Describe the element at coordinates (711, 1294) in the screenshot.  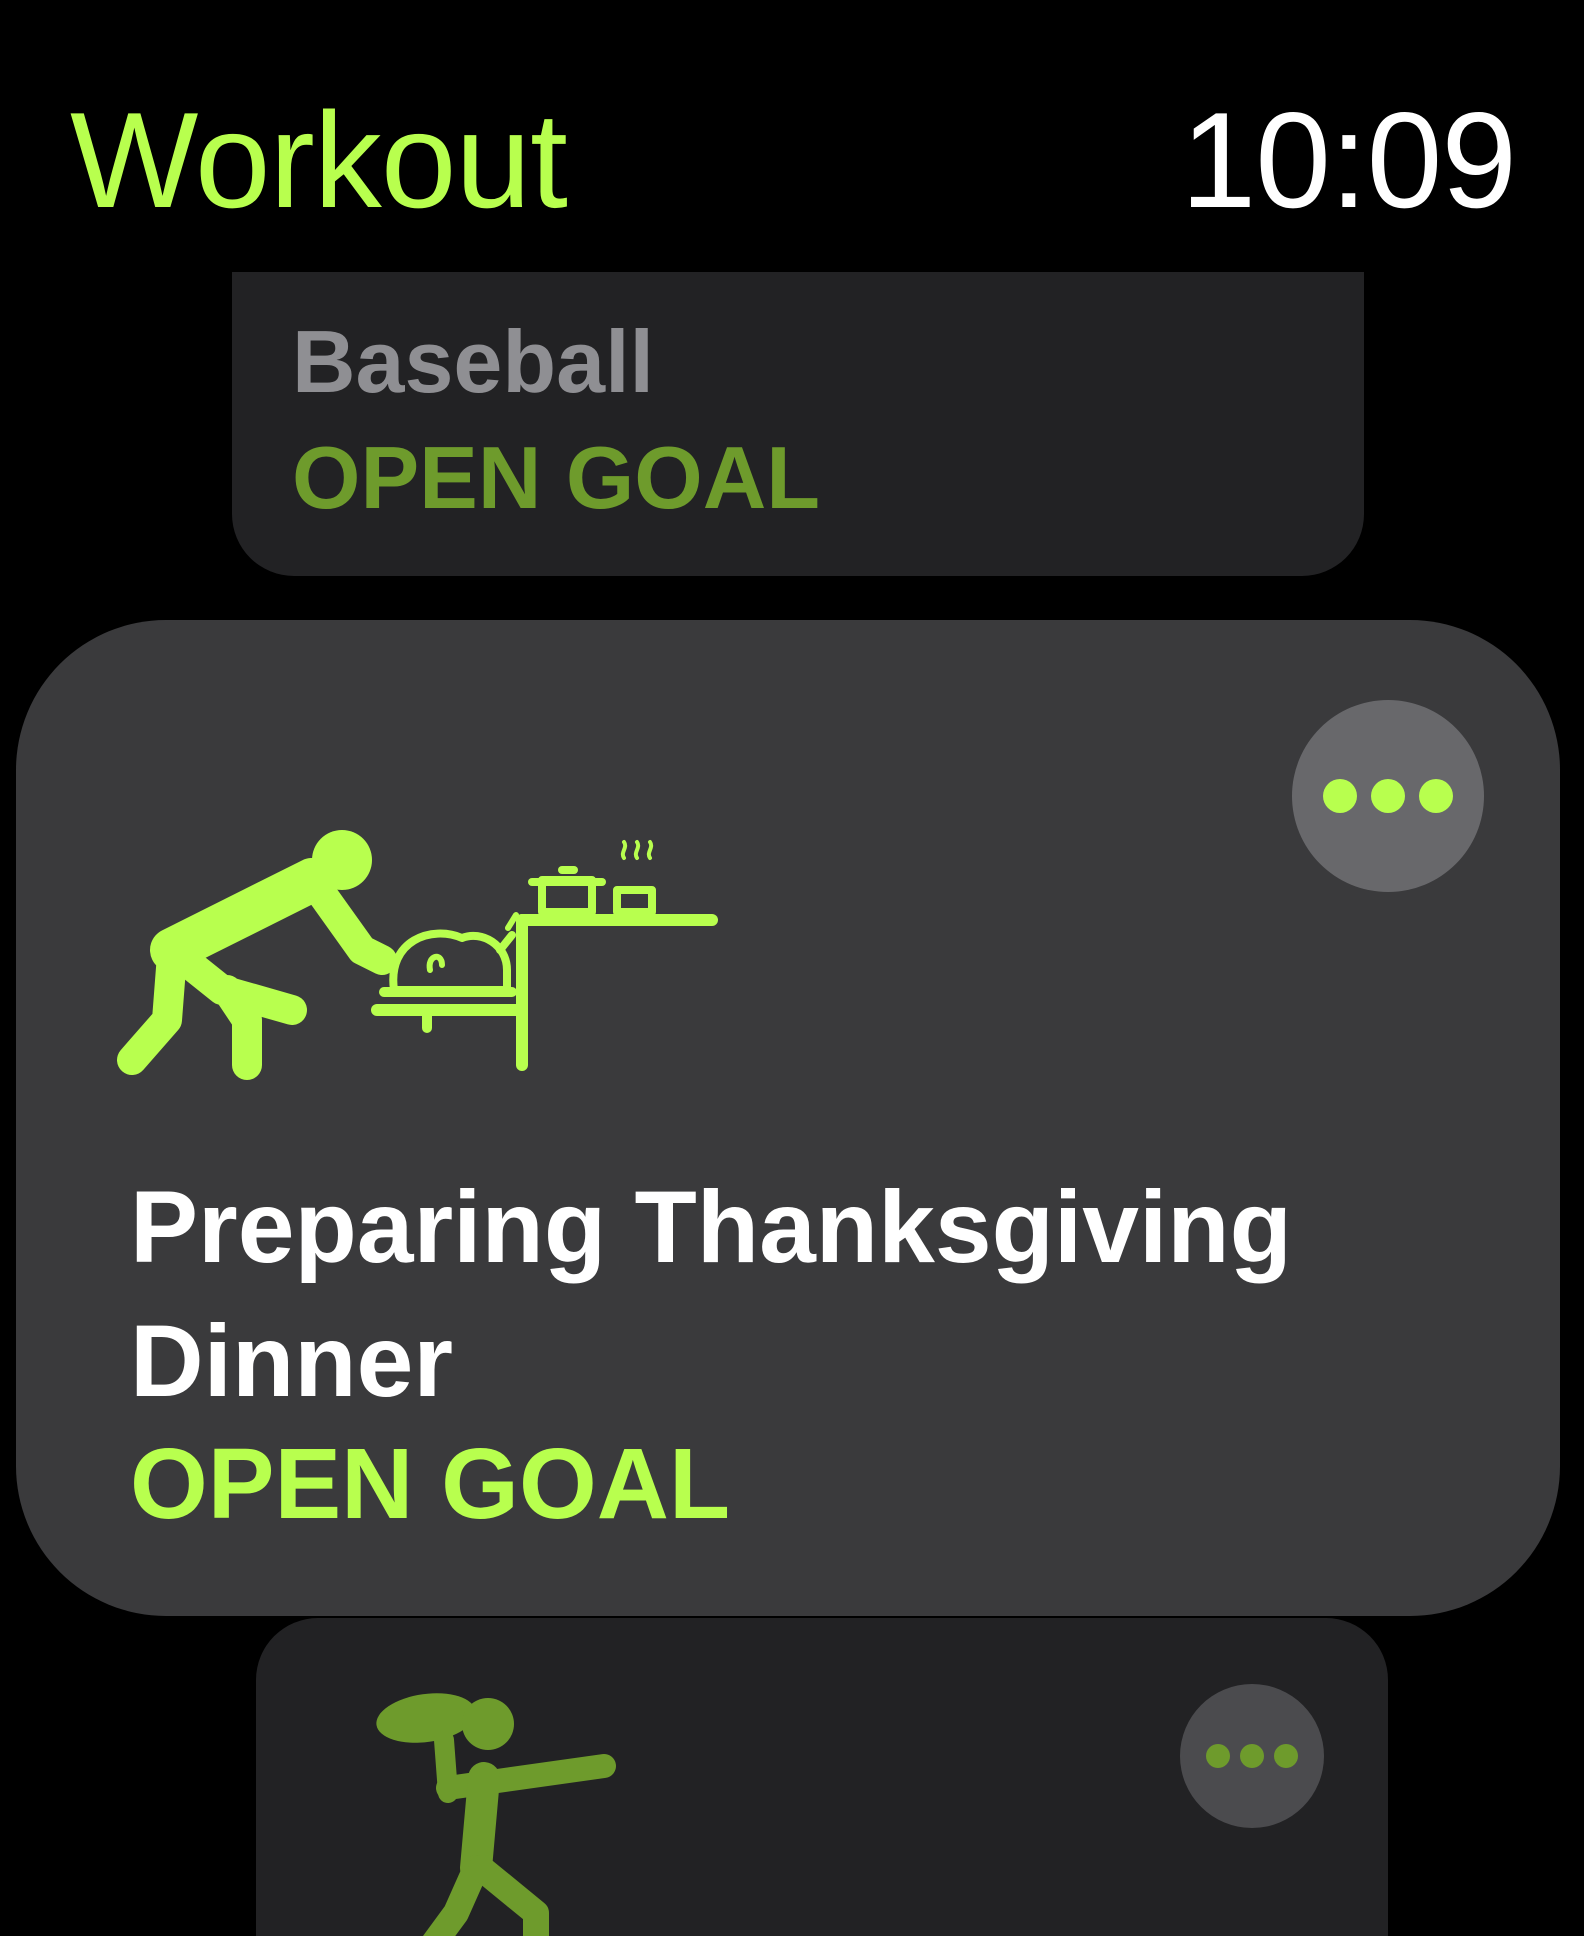
I see `workout-name: Preparing Thanksgiving Dinner` at that location.